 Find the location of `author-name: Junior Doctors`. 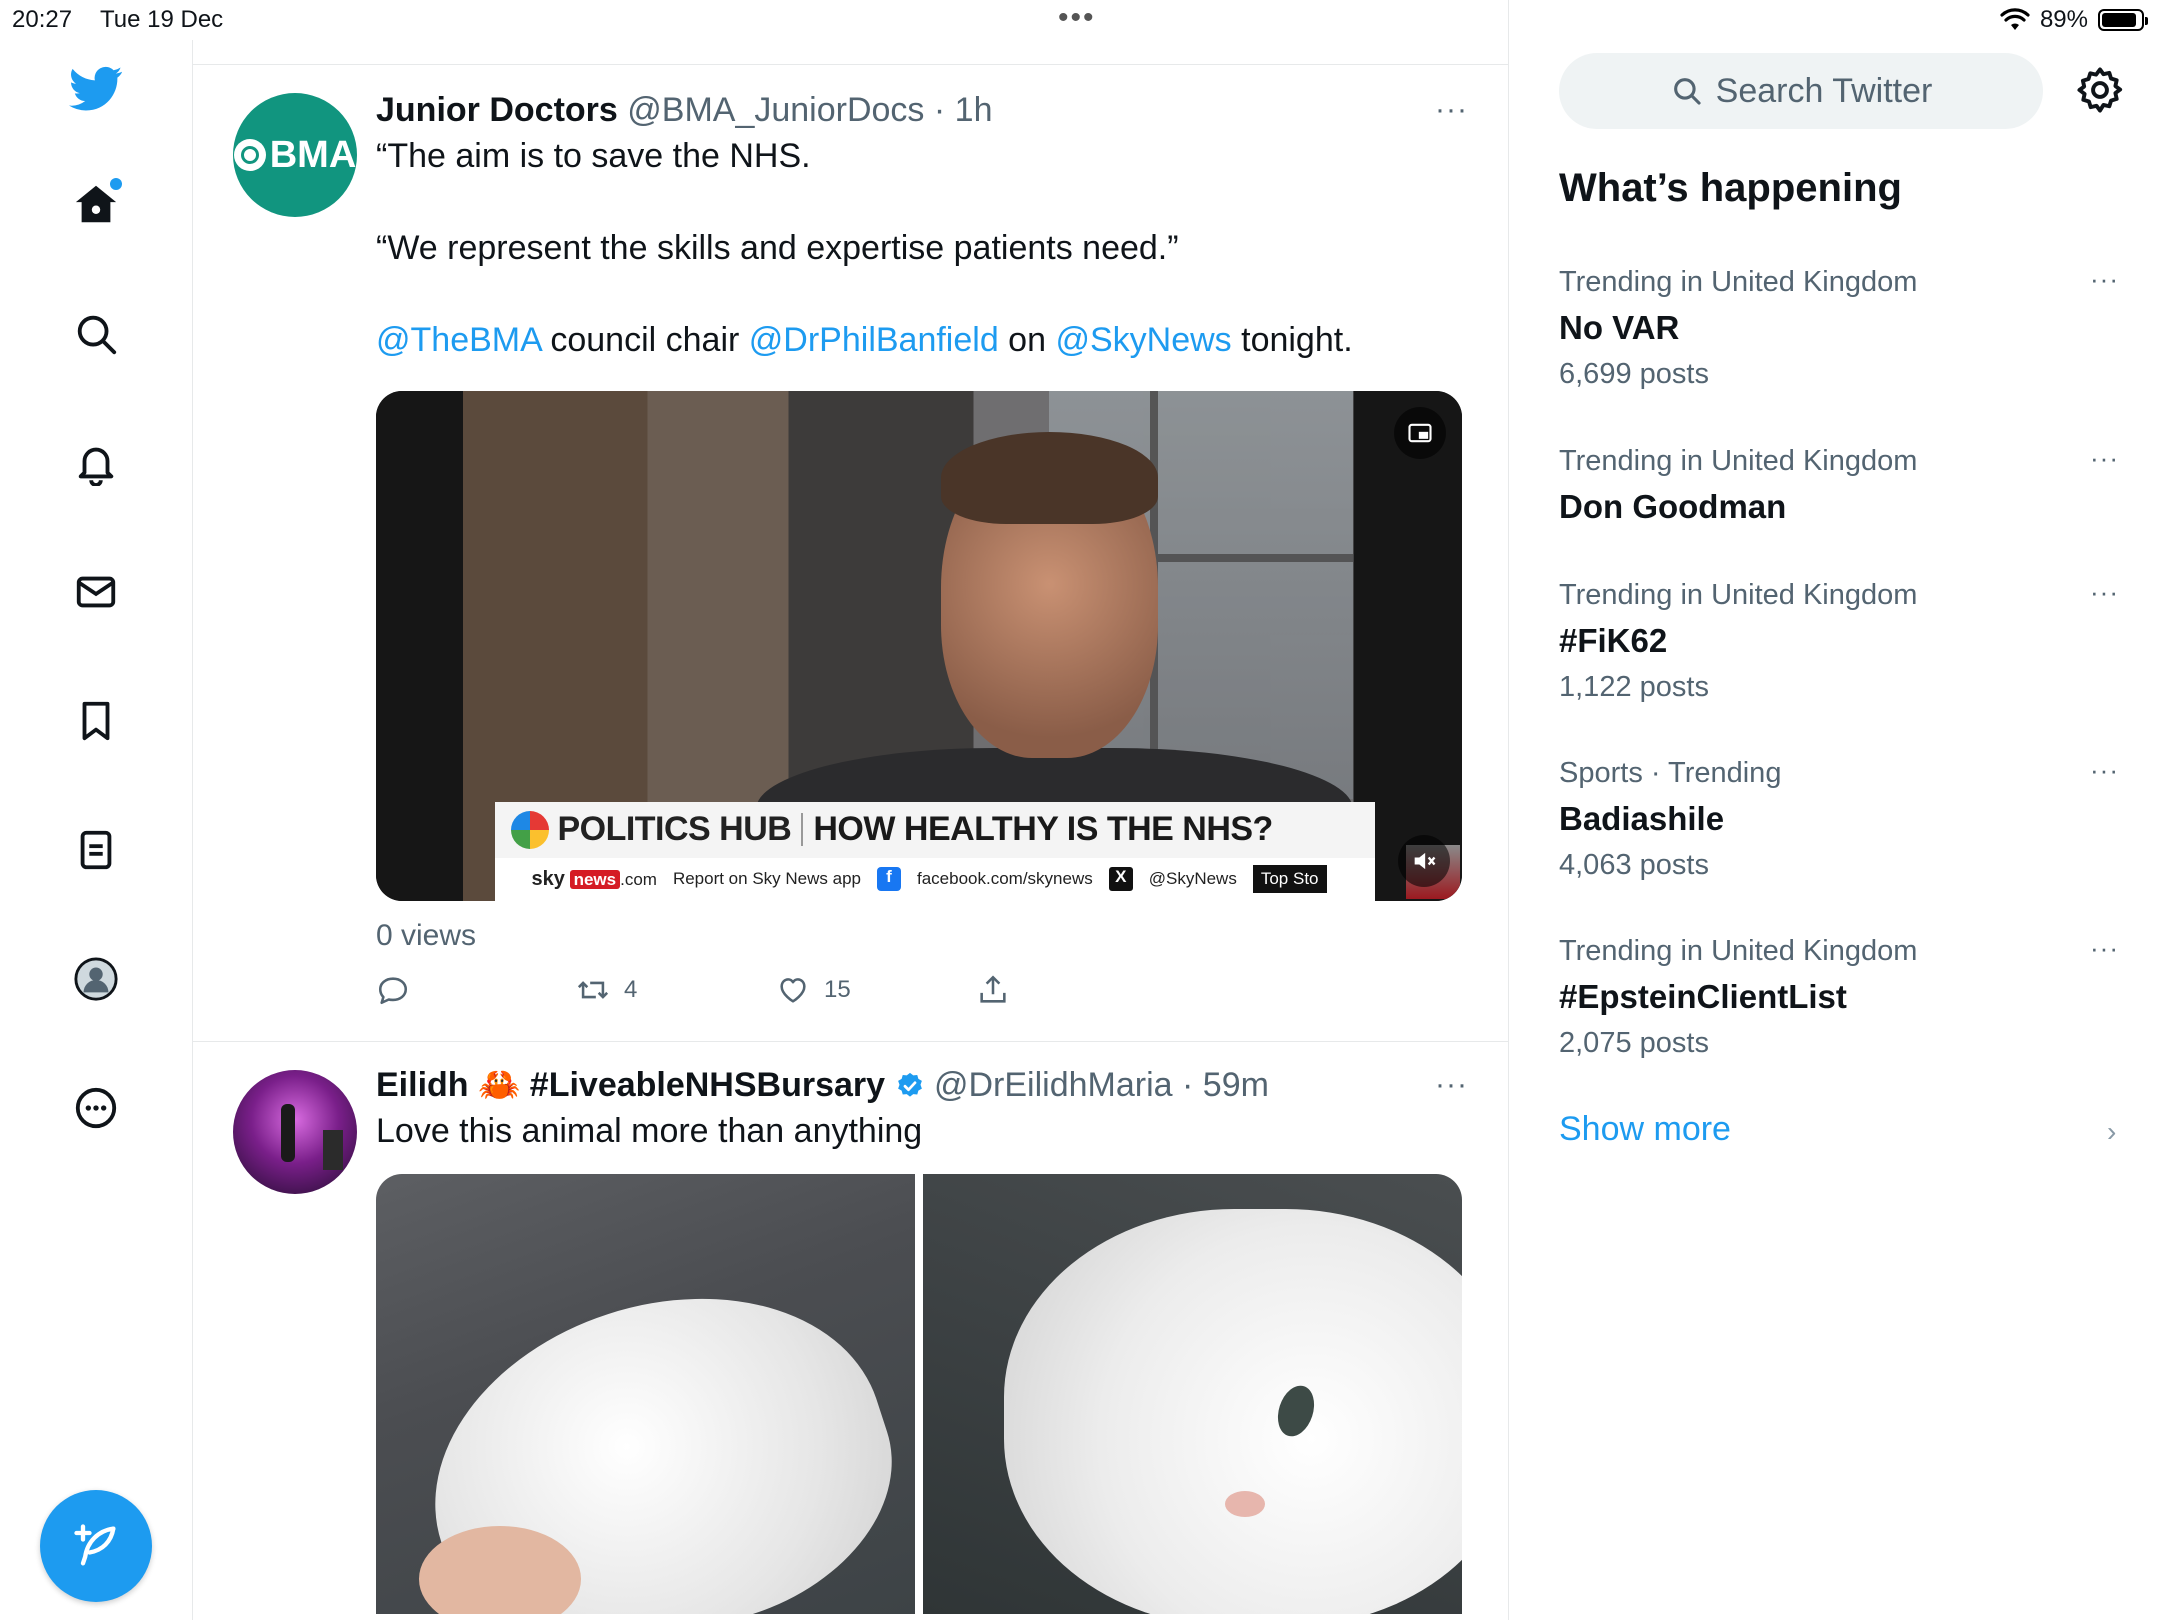

author-name: Junior Doctors is located at coordinates (497, 110).